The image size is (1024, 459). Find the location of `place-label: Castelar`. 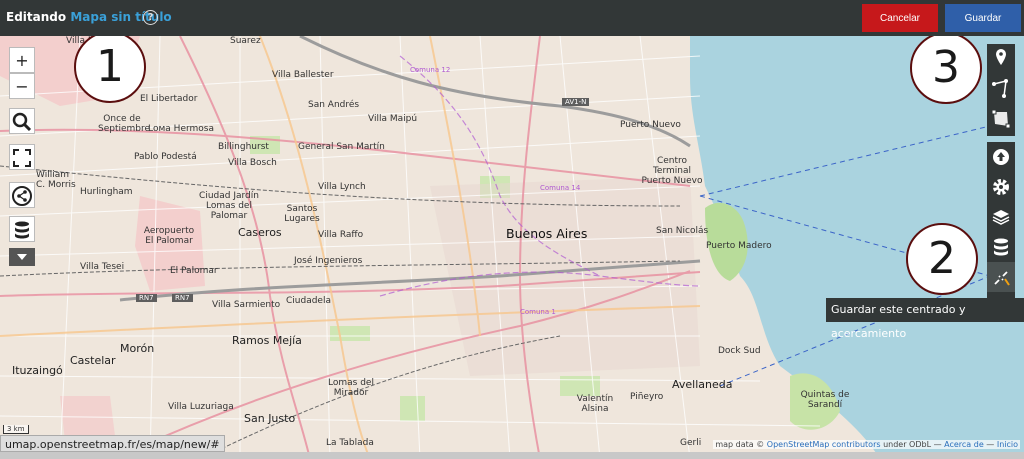

place-label: Castelar is located at coordinates (93, 360).